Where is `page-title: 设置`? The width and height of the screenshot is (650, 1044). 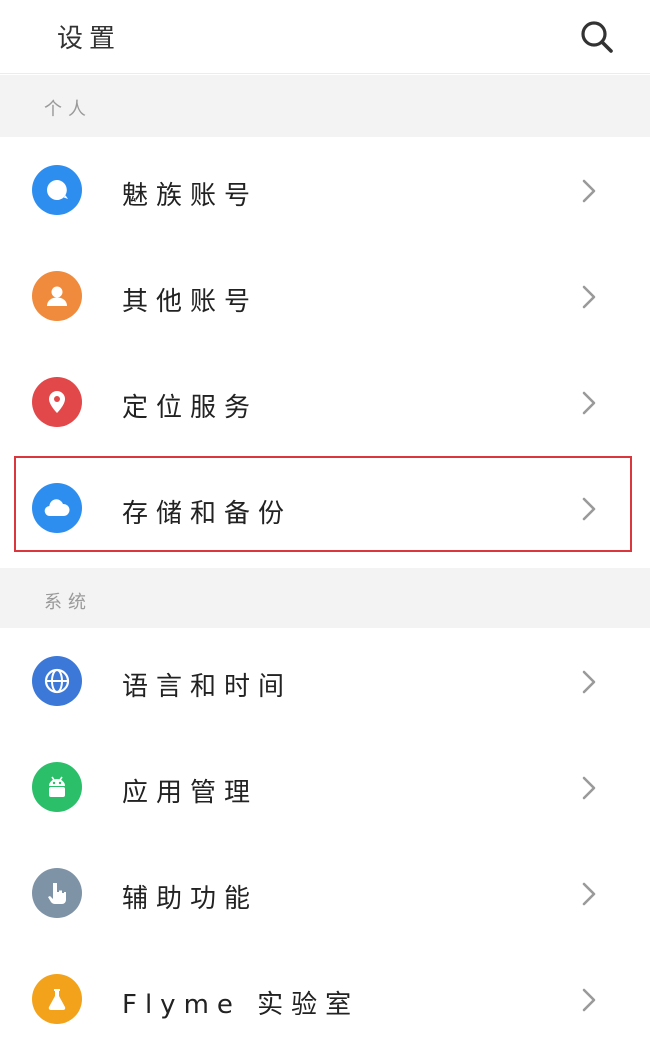 page-title: 设置 is located at coordinates (89, 39).